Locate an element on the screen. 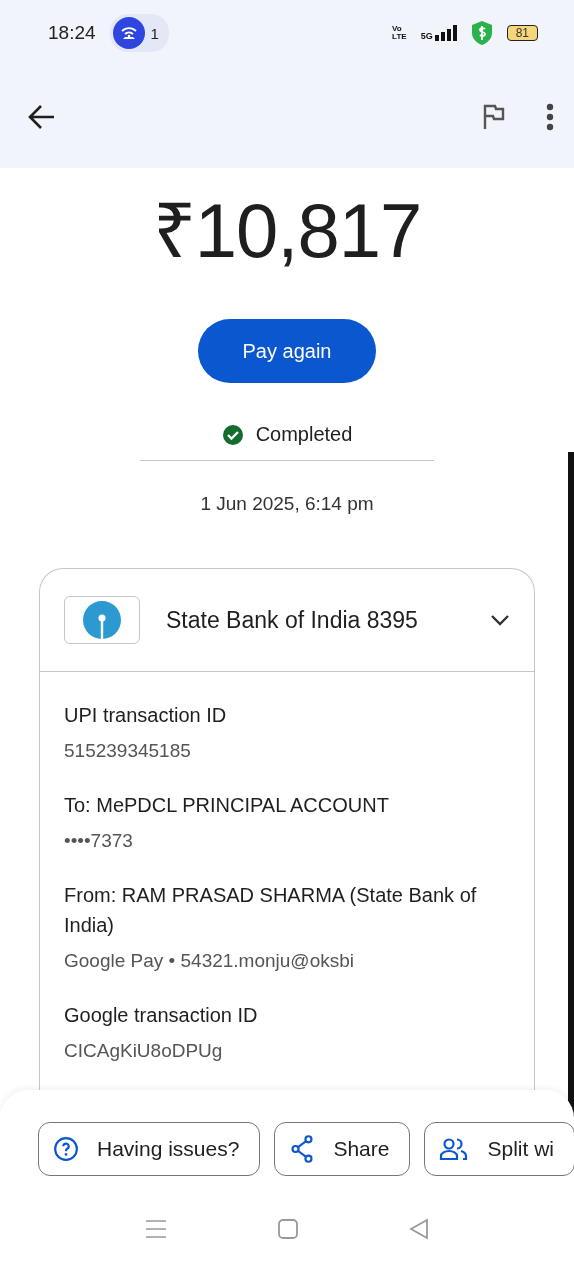  more-options-icon is located at coordinates (550, 117).